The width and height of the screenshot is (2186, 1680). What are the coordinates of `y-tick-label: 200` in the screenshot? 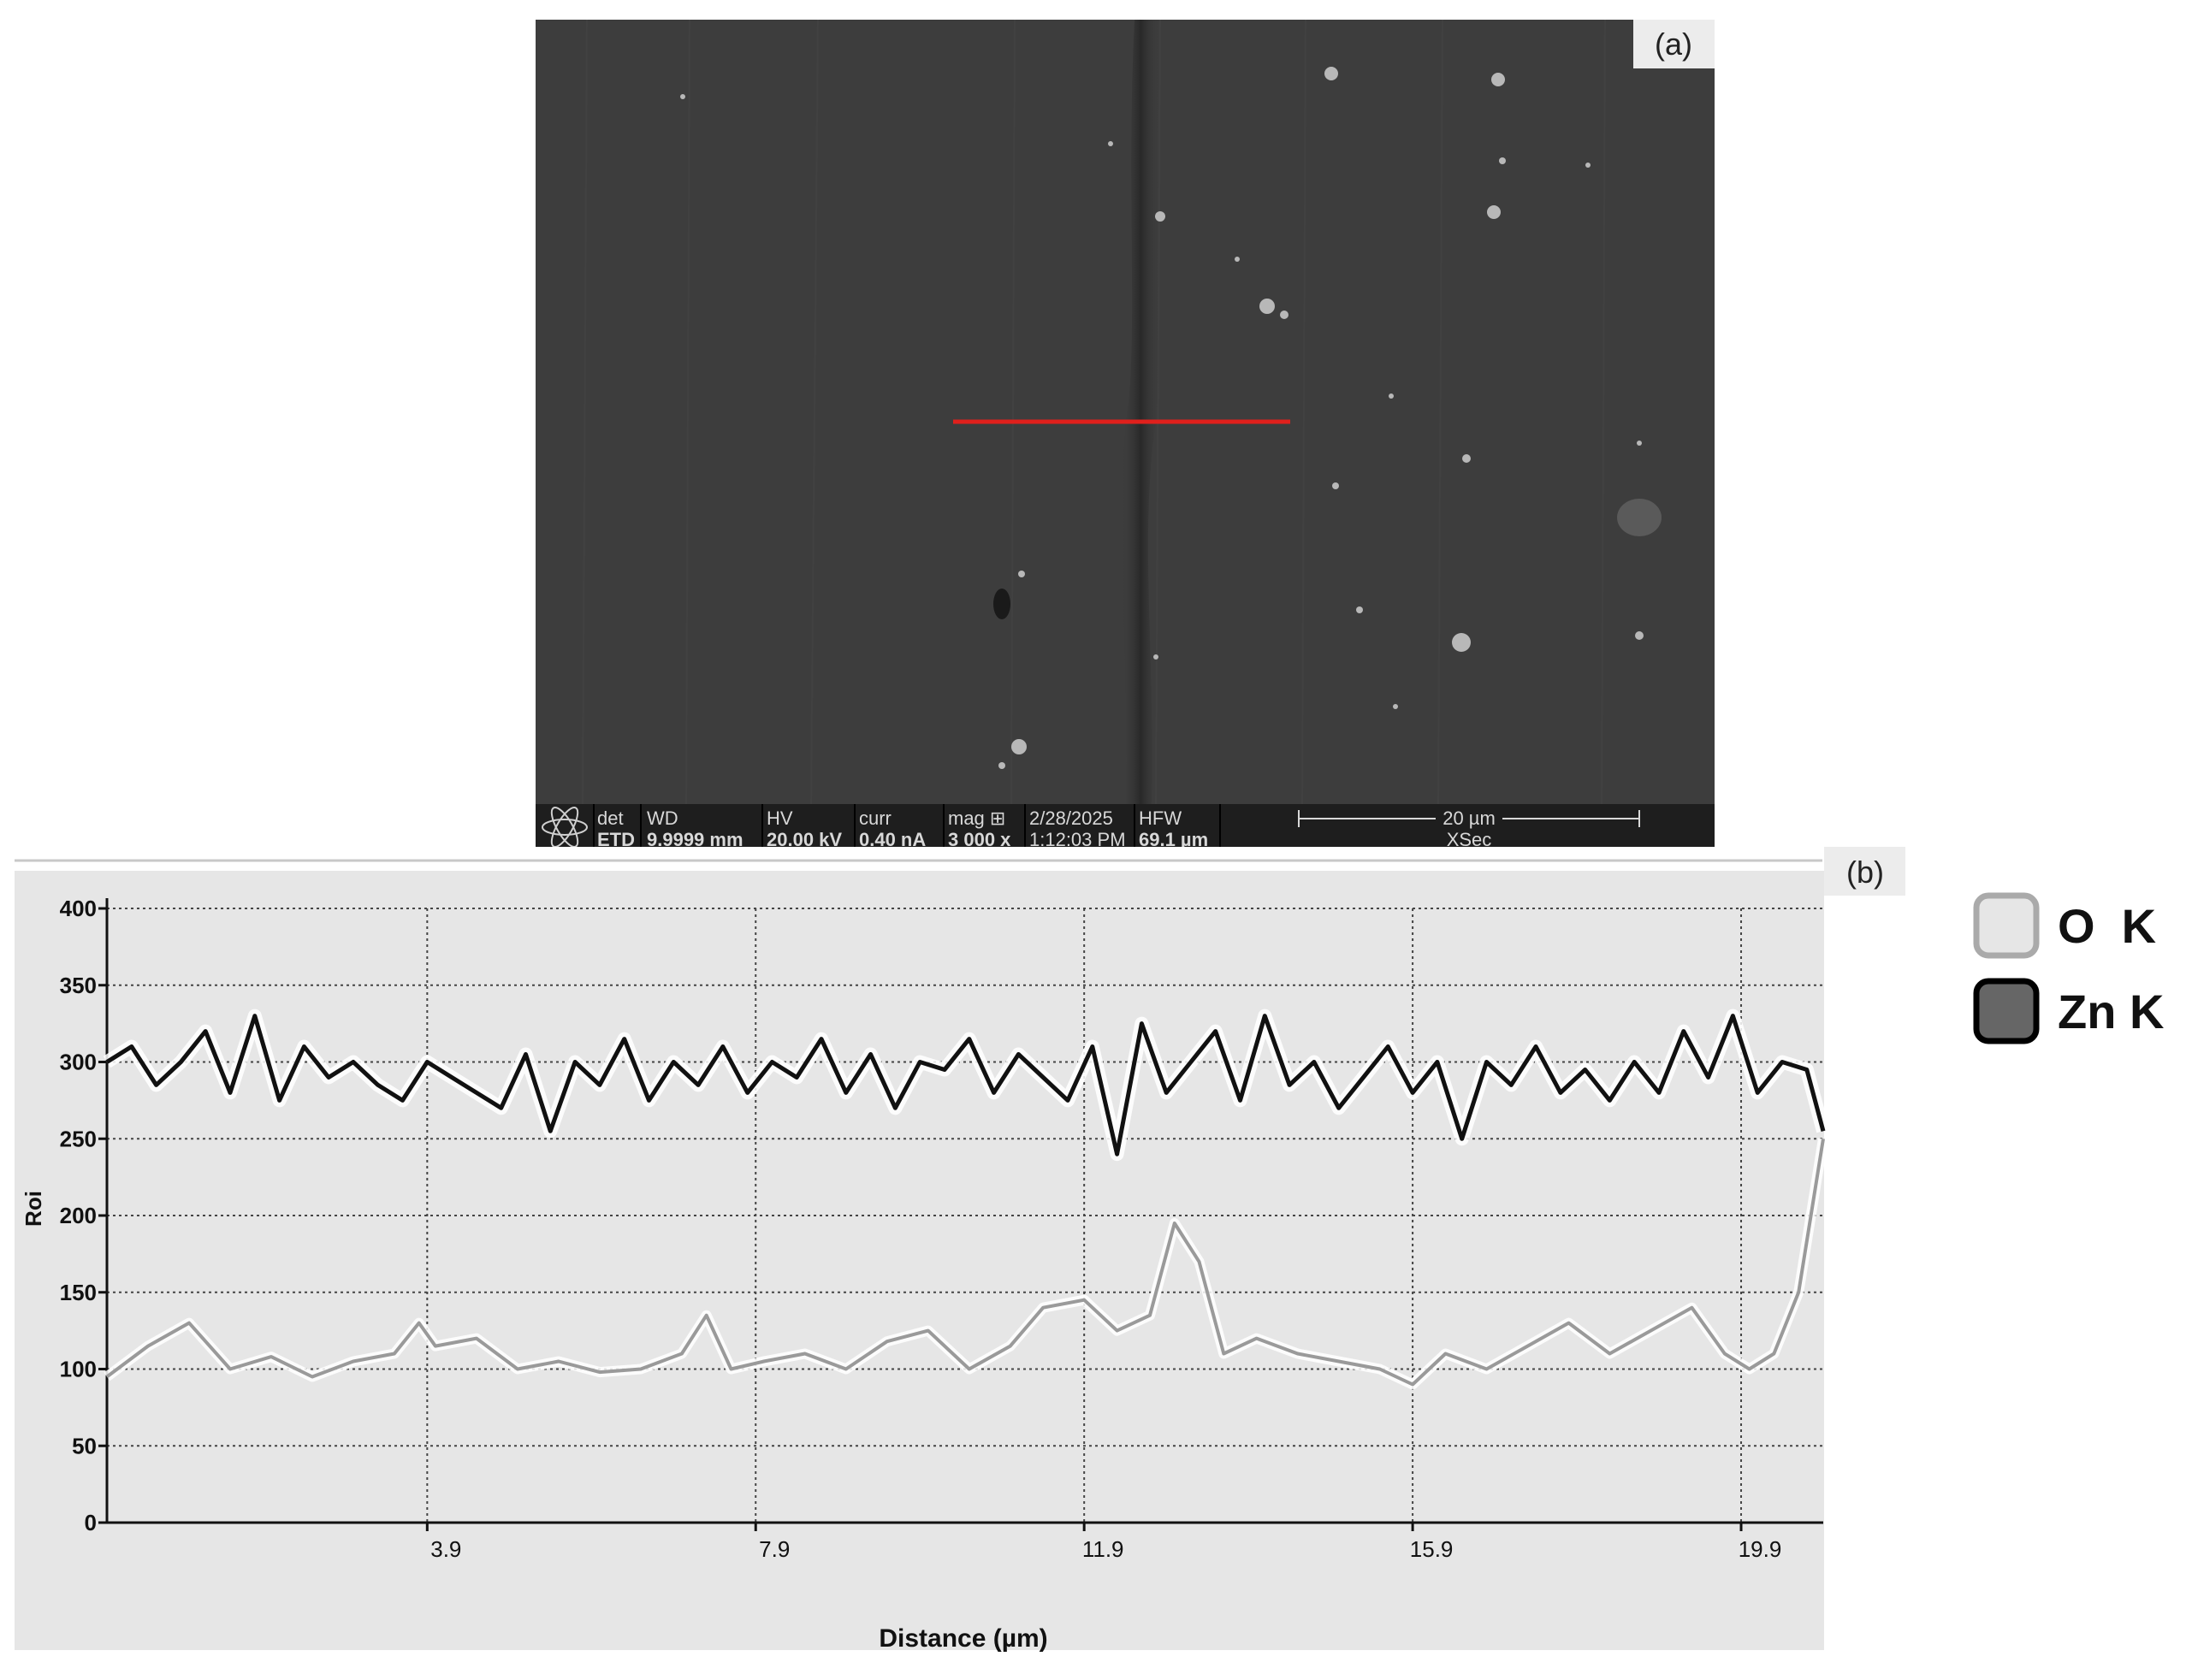 It's located at (78, 1216).